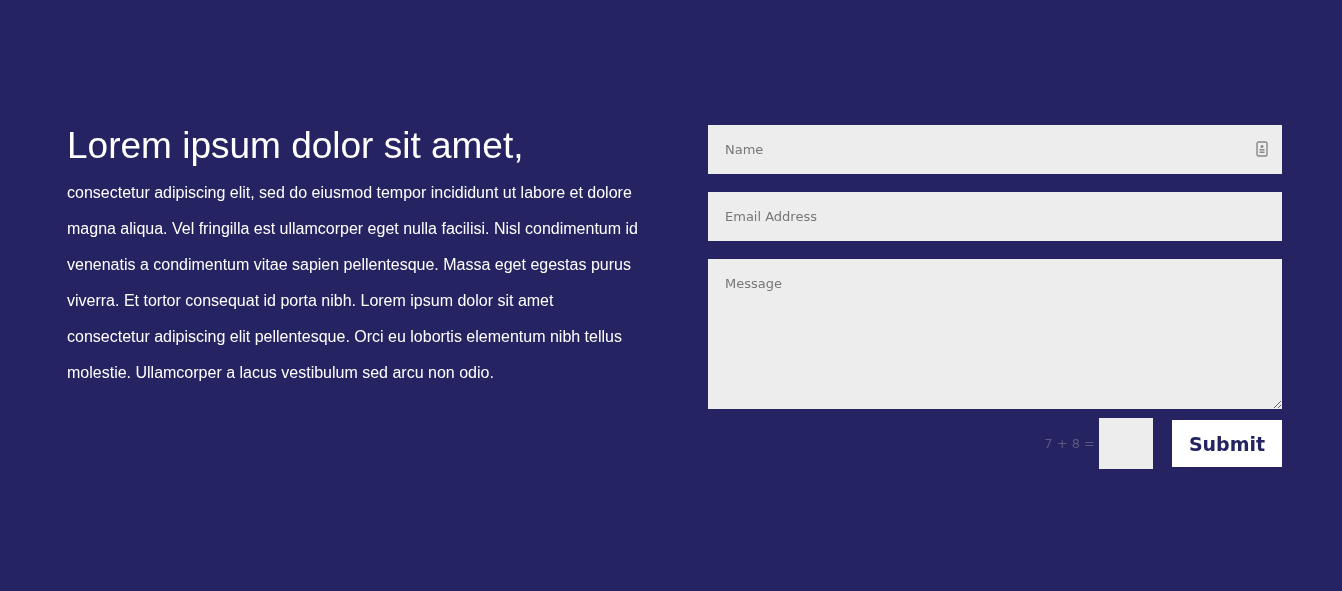 This screenshot has height=591, width=1342. What do you see at coordinates (995, 149) in the screenshot?
I see `name-field: Name` at bounding box center [995, 149].